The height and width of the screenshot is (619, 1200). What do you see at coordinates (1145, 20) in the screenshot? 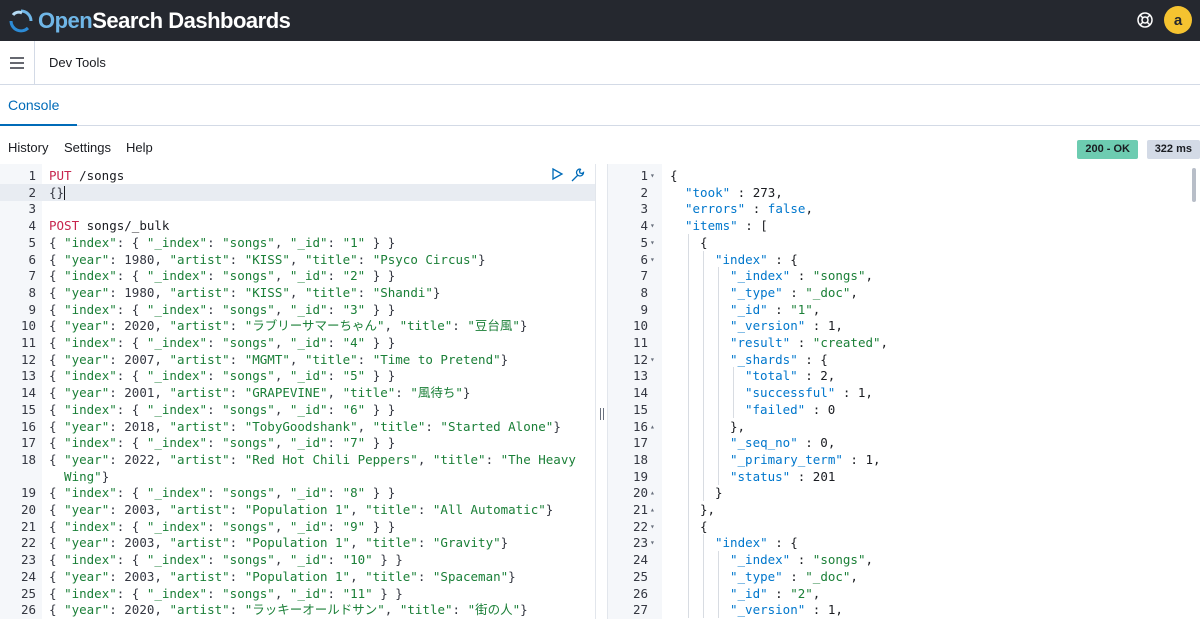
I see `help-icon` at bounding box center [1145, 20].